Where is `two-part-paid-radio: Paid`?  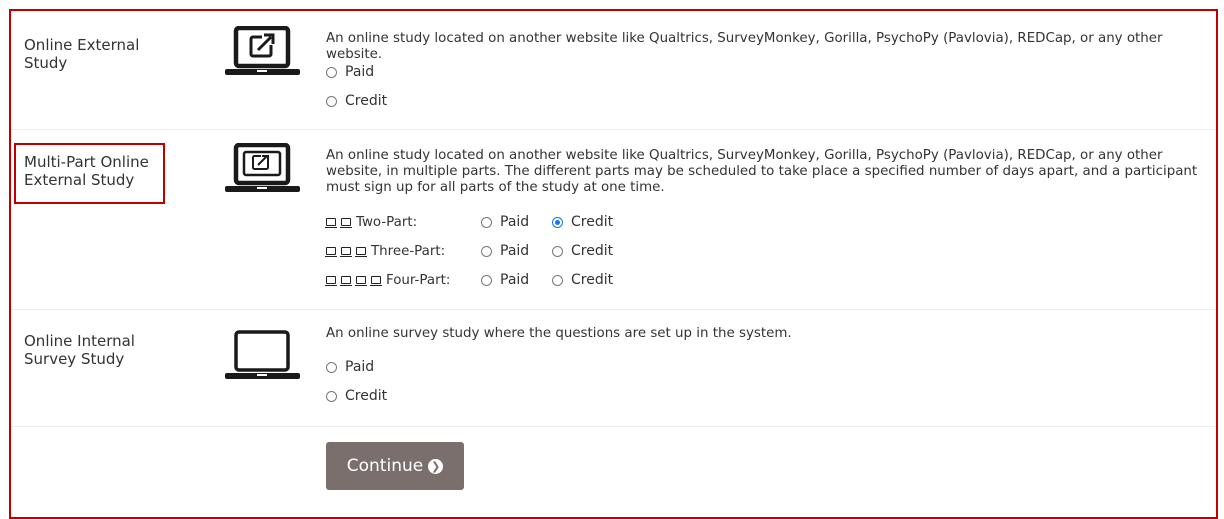
two-part-paid-radio: Paid is located at coordinates (505, 222).